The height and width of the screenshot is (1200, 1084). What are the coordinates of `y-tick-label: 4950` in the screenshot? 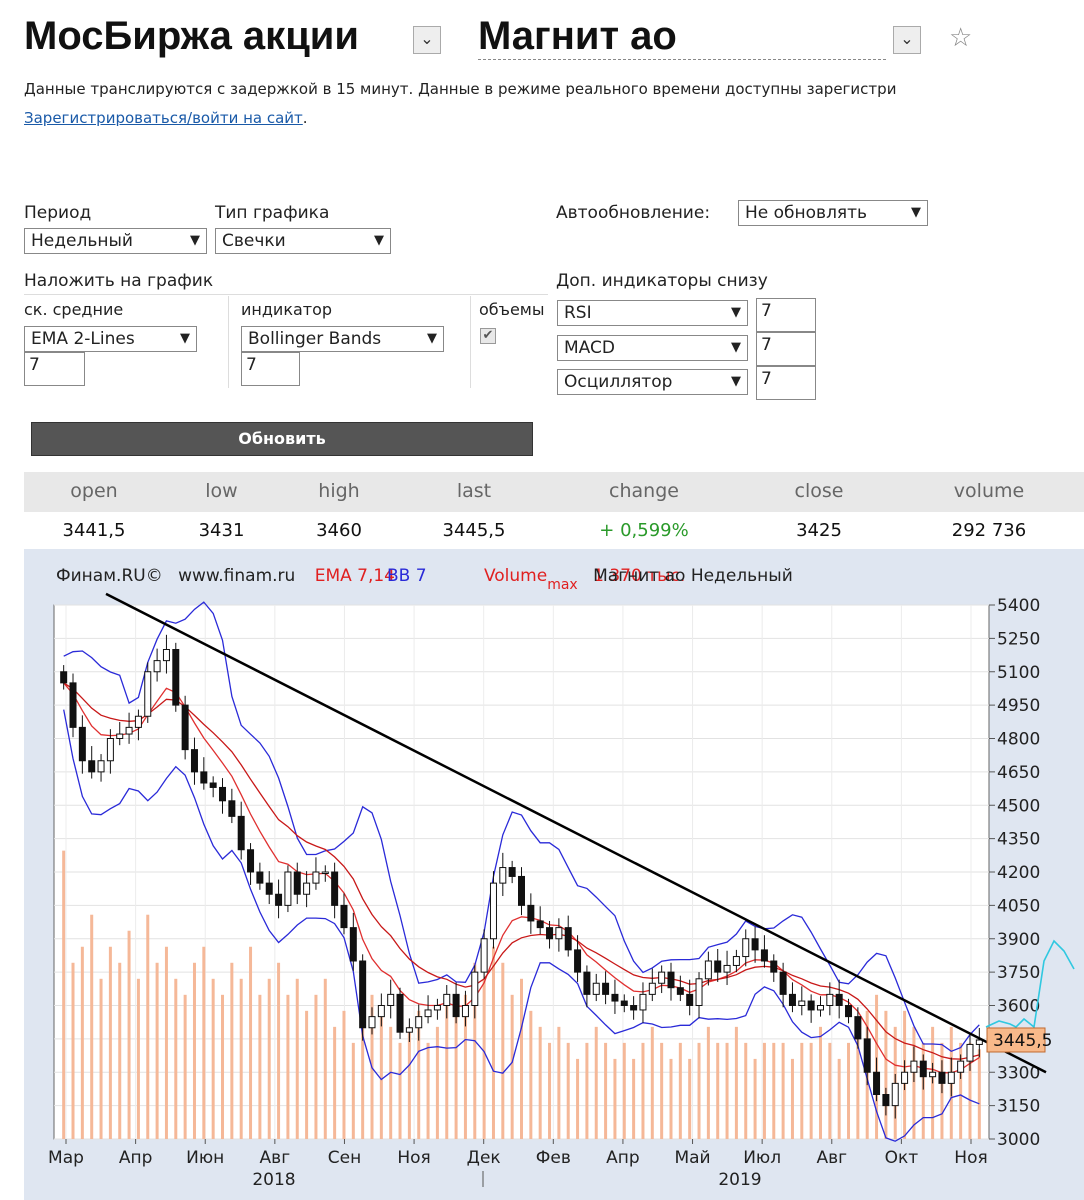 It's located at (1018, 706).